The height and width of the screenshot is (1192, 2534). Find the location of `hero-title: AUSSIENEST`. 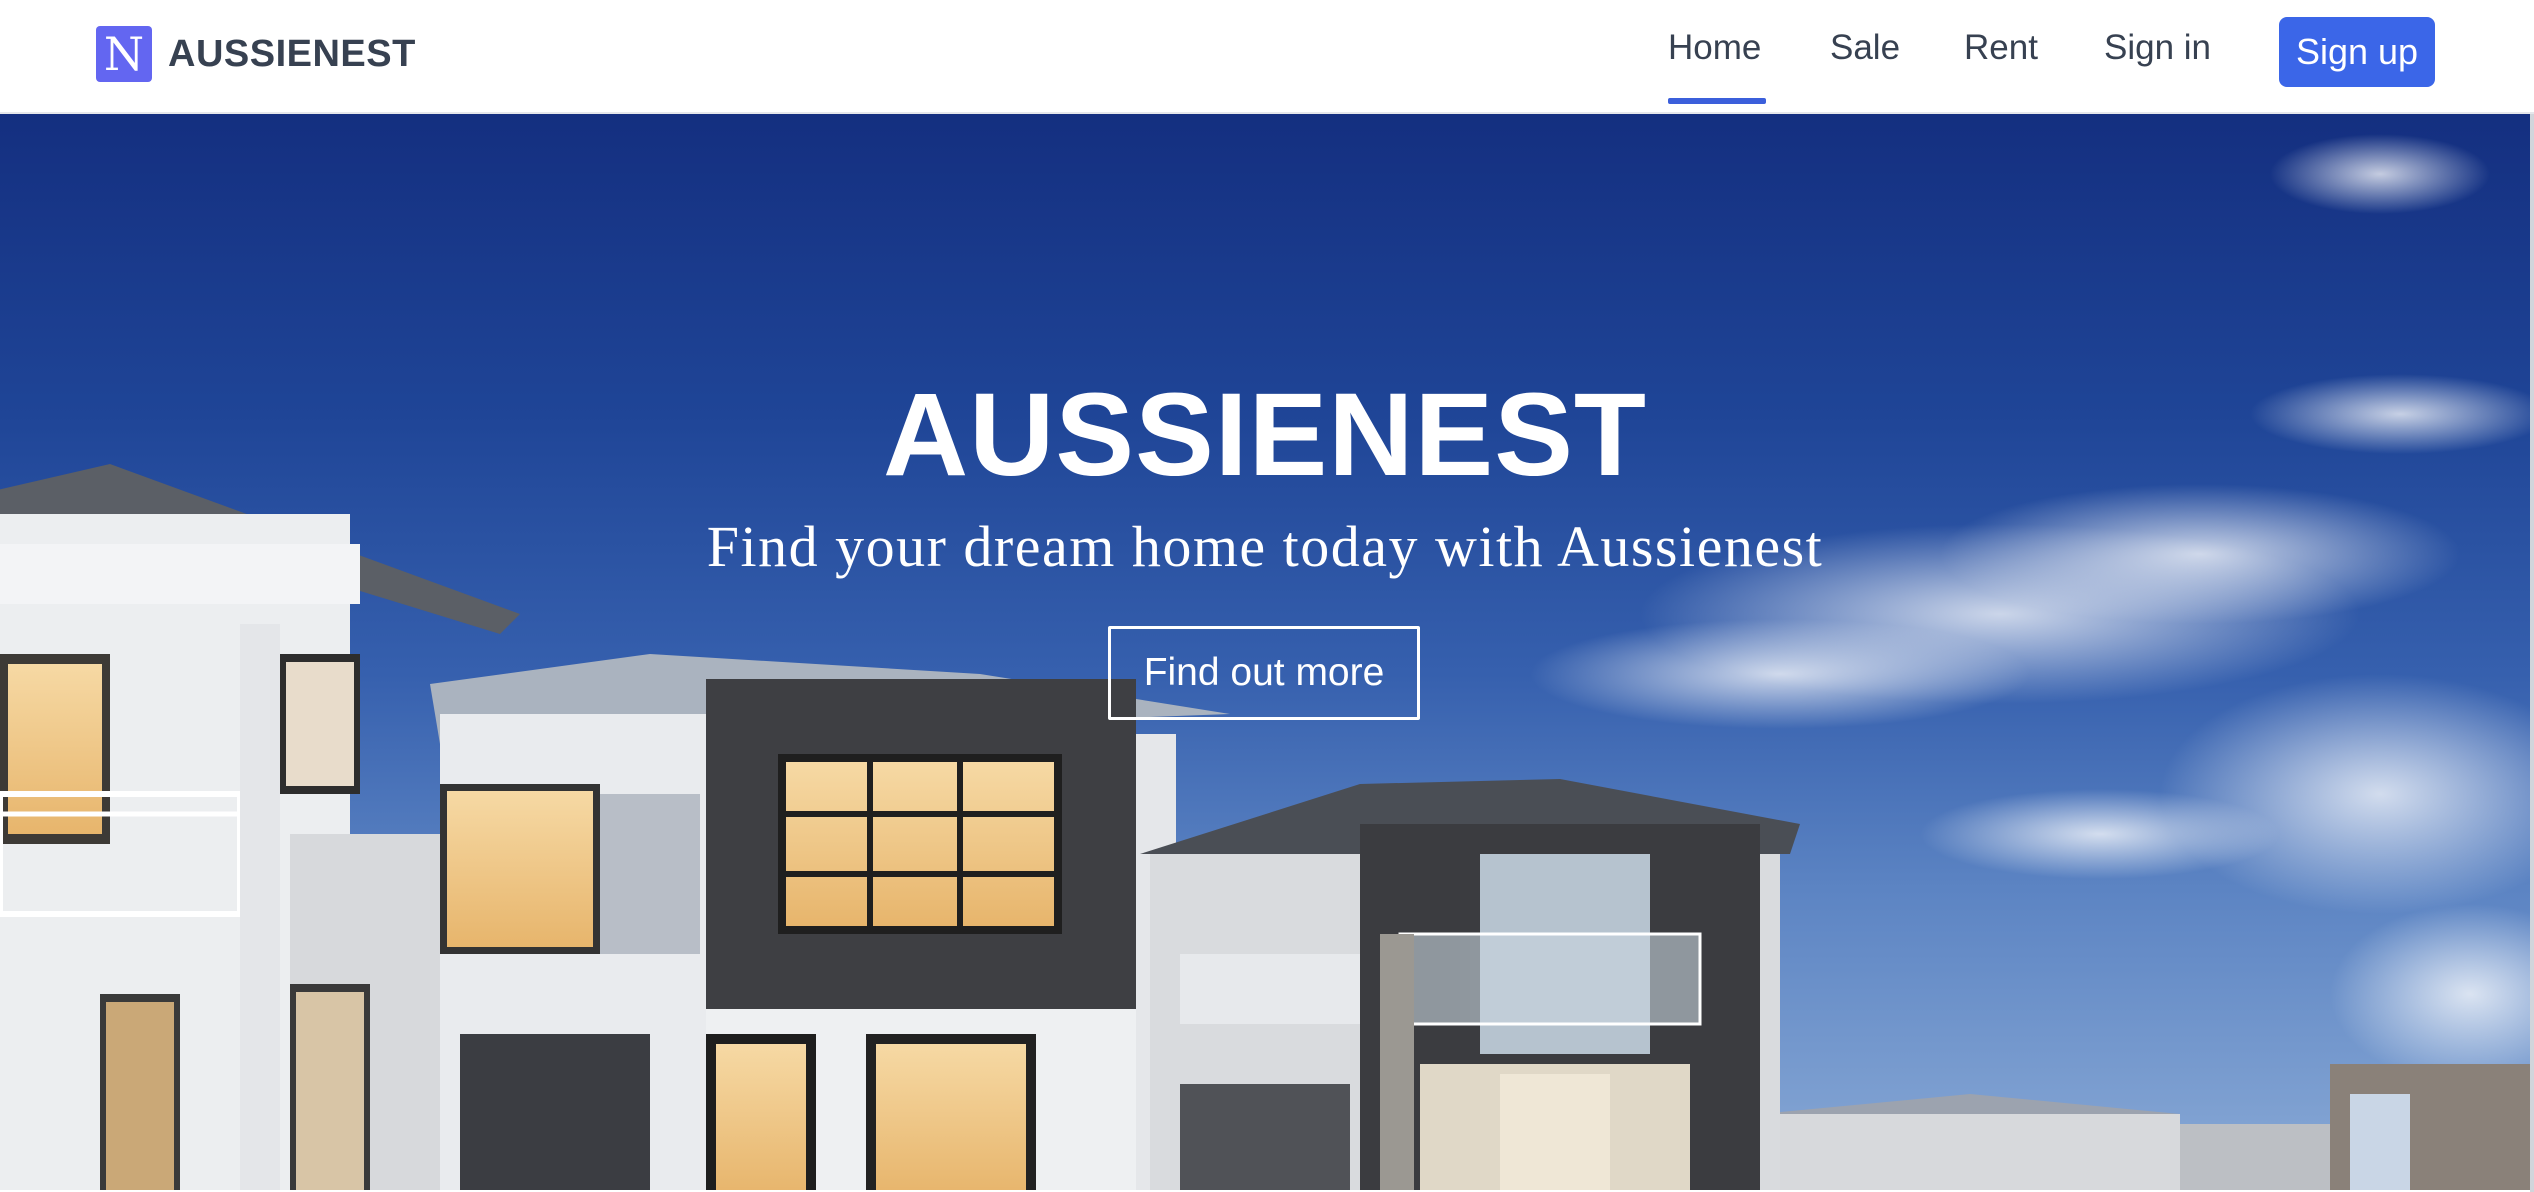

hero-title: AUSSIENEST is located at coordinates (1265, 435).